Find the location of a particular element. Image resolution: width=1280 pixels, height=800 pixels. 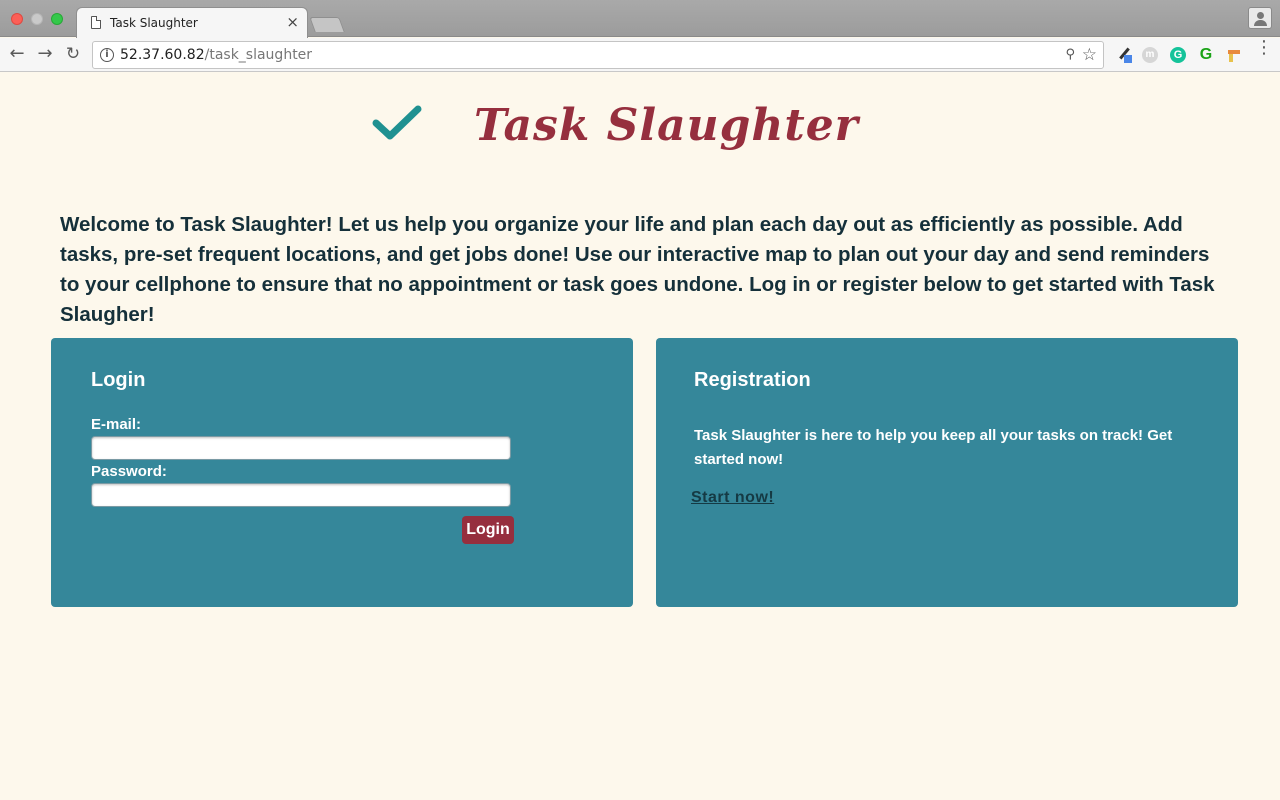

address-bar: i 52.37.60.82/task_slaughter ⚲ ☆ is located at coordinates (598, 55).